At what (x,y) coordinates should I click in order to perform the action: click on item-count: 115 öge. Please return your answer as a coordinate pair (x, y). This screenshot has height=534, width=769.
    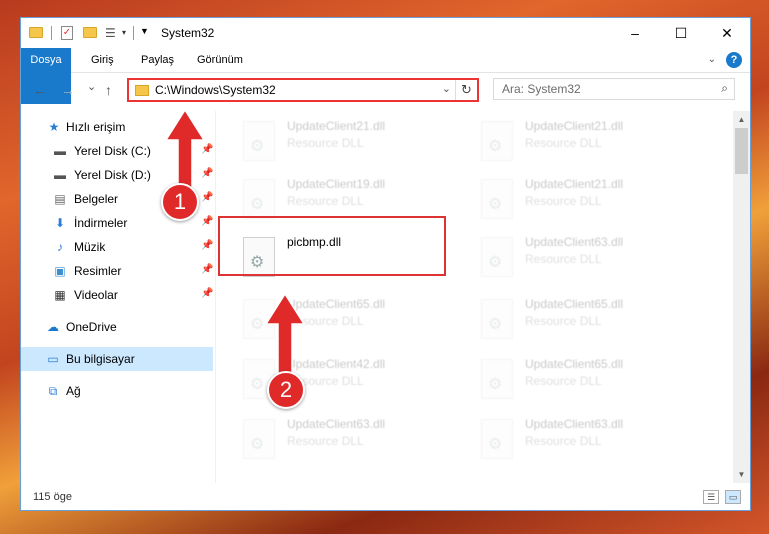
    Looking at the image, I should click on (52, 497).